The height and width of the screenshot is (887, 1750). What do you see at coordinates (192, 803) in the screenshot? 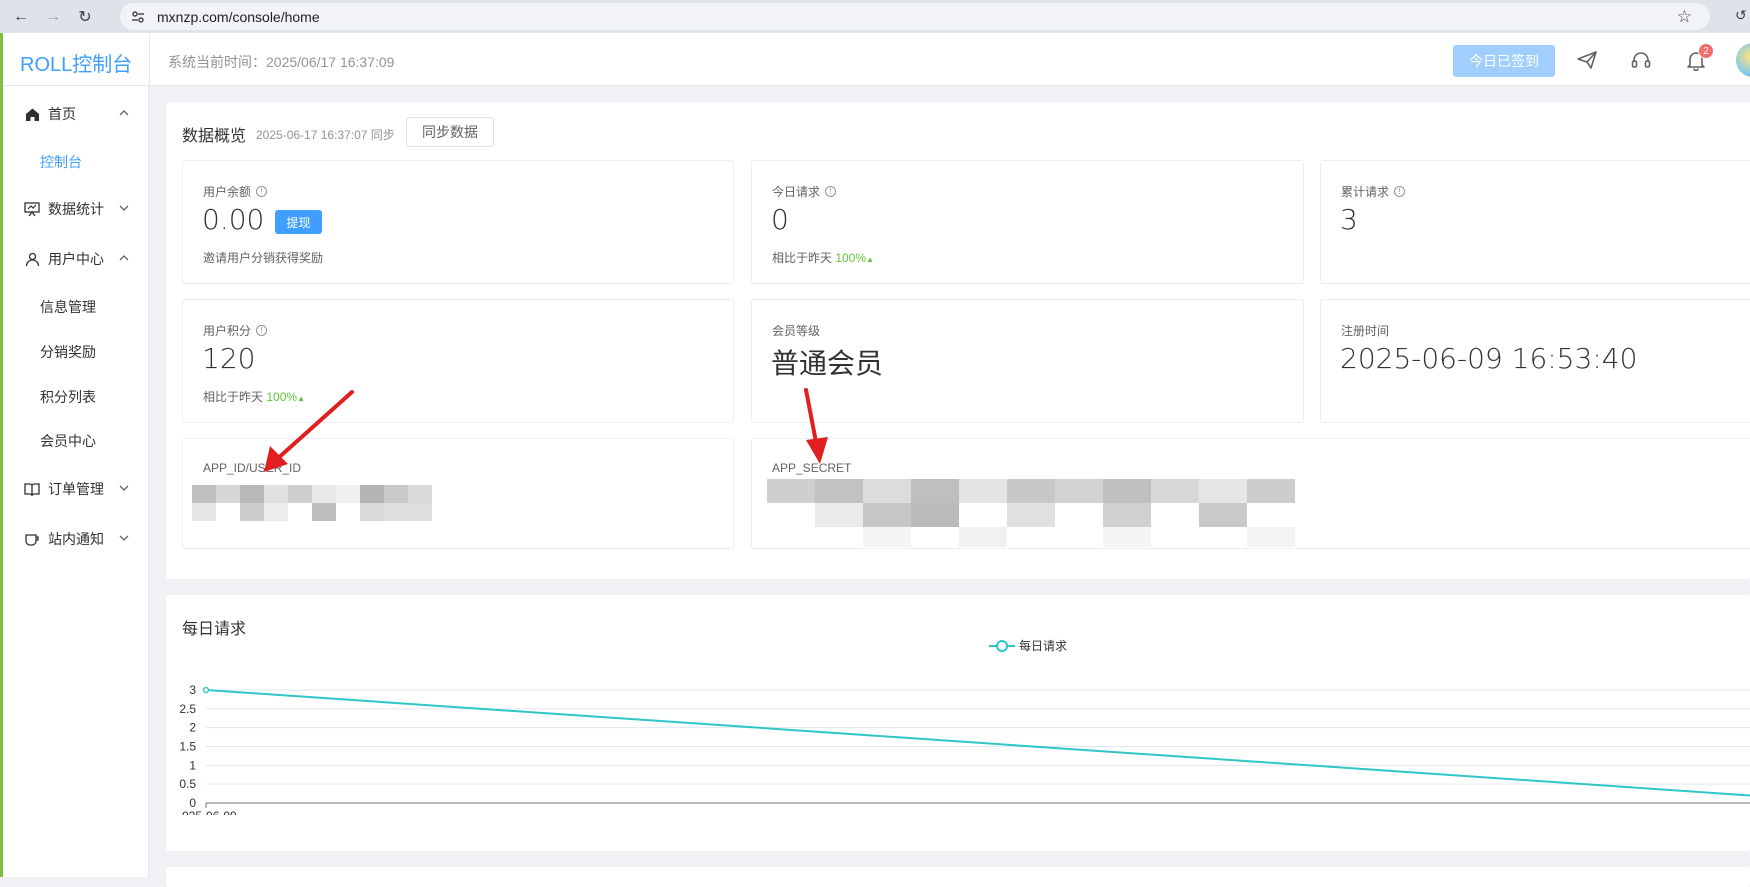
I see `y-tick-label: 0` at bounding box center [192, 803].